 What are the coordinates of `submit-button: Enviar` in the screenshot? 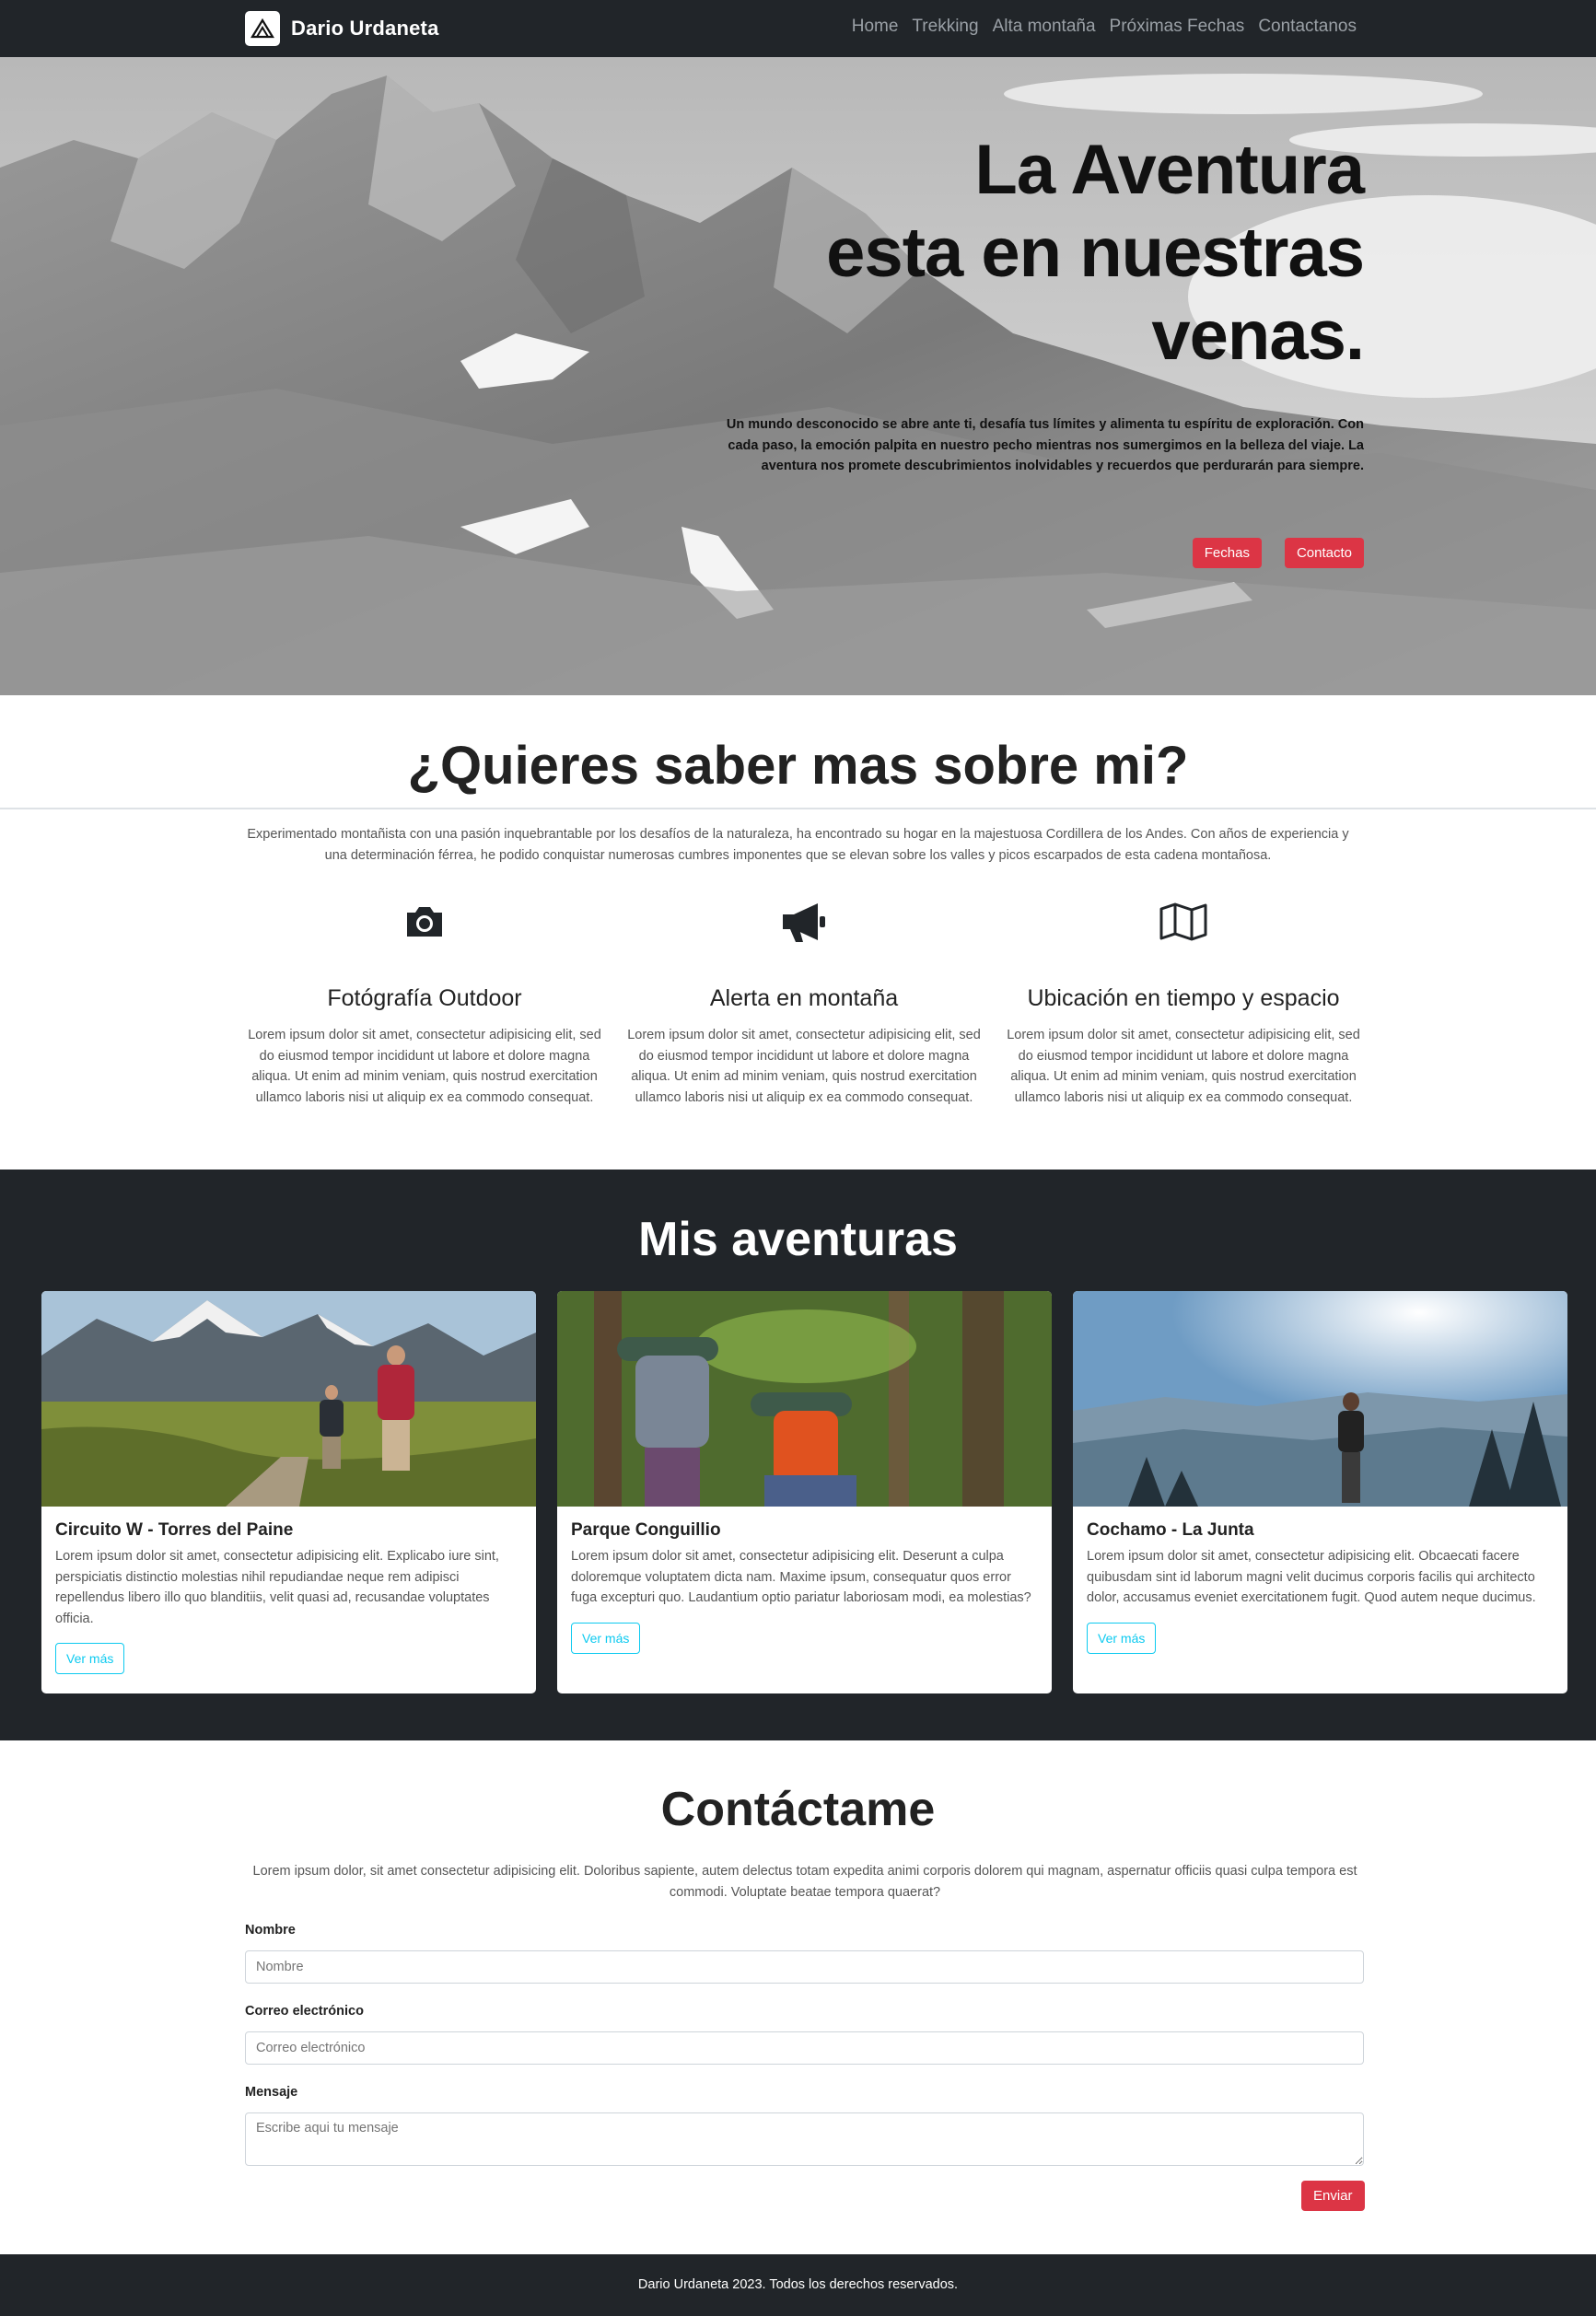 It's located at (1333, 2196).